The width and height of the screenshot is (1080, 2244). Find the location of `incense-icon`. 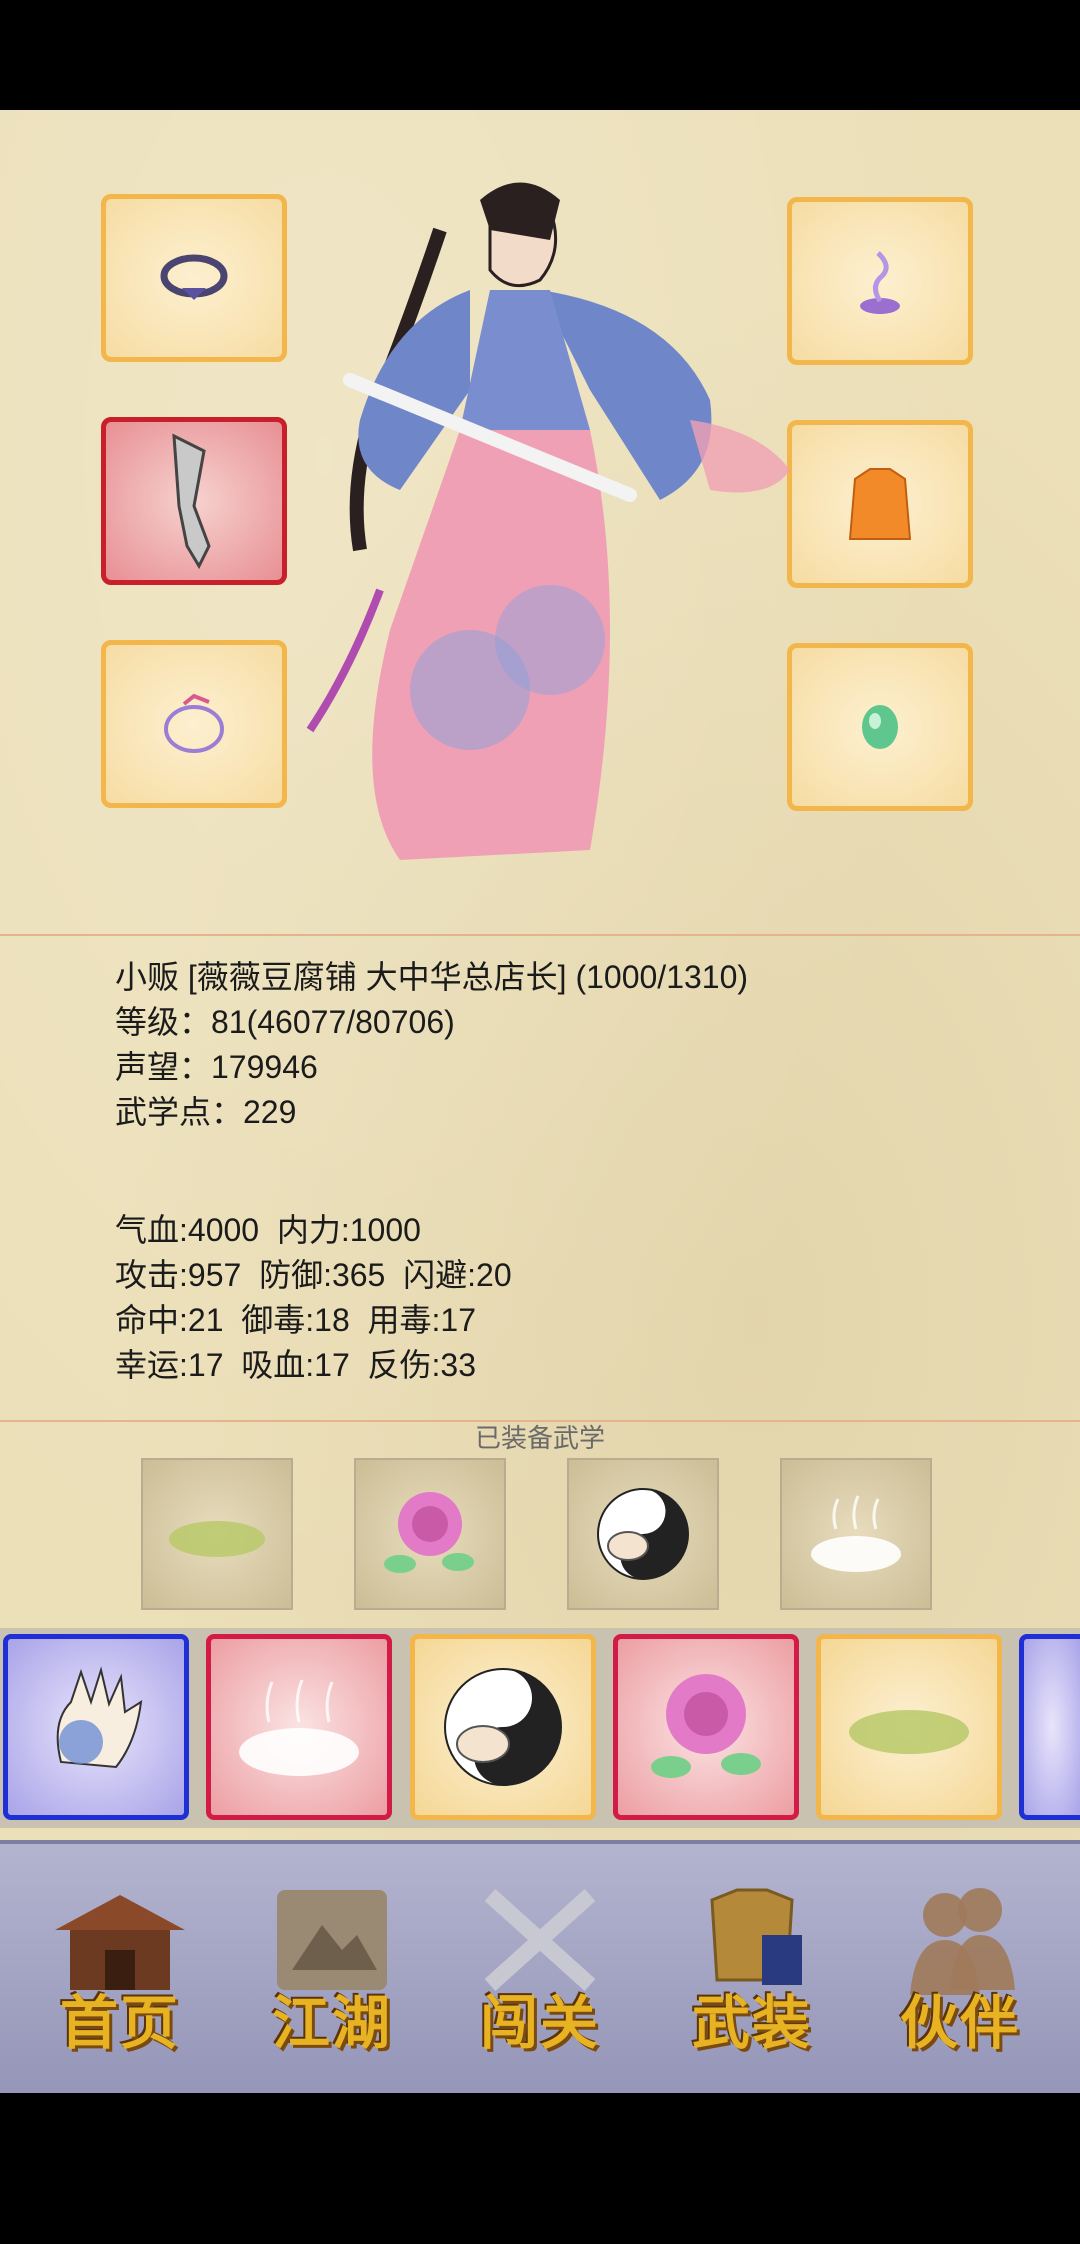

incense-icon is located at coordinates (880, 282).